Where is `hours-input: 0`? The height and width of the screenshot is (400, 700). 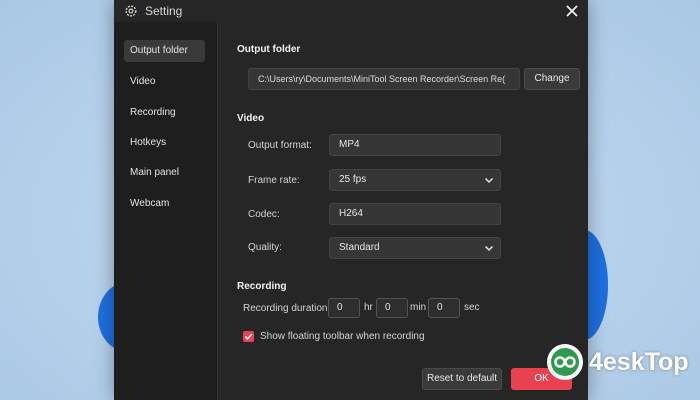 hours-input: 0 is located at coordinates (344, 308).